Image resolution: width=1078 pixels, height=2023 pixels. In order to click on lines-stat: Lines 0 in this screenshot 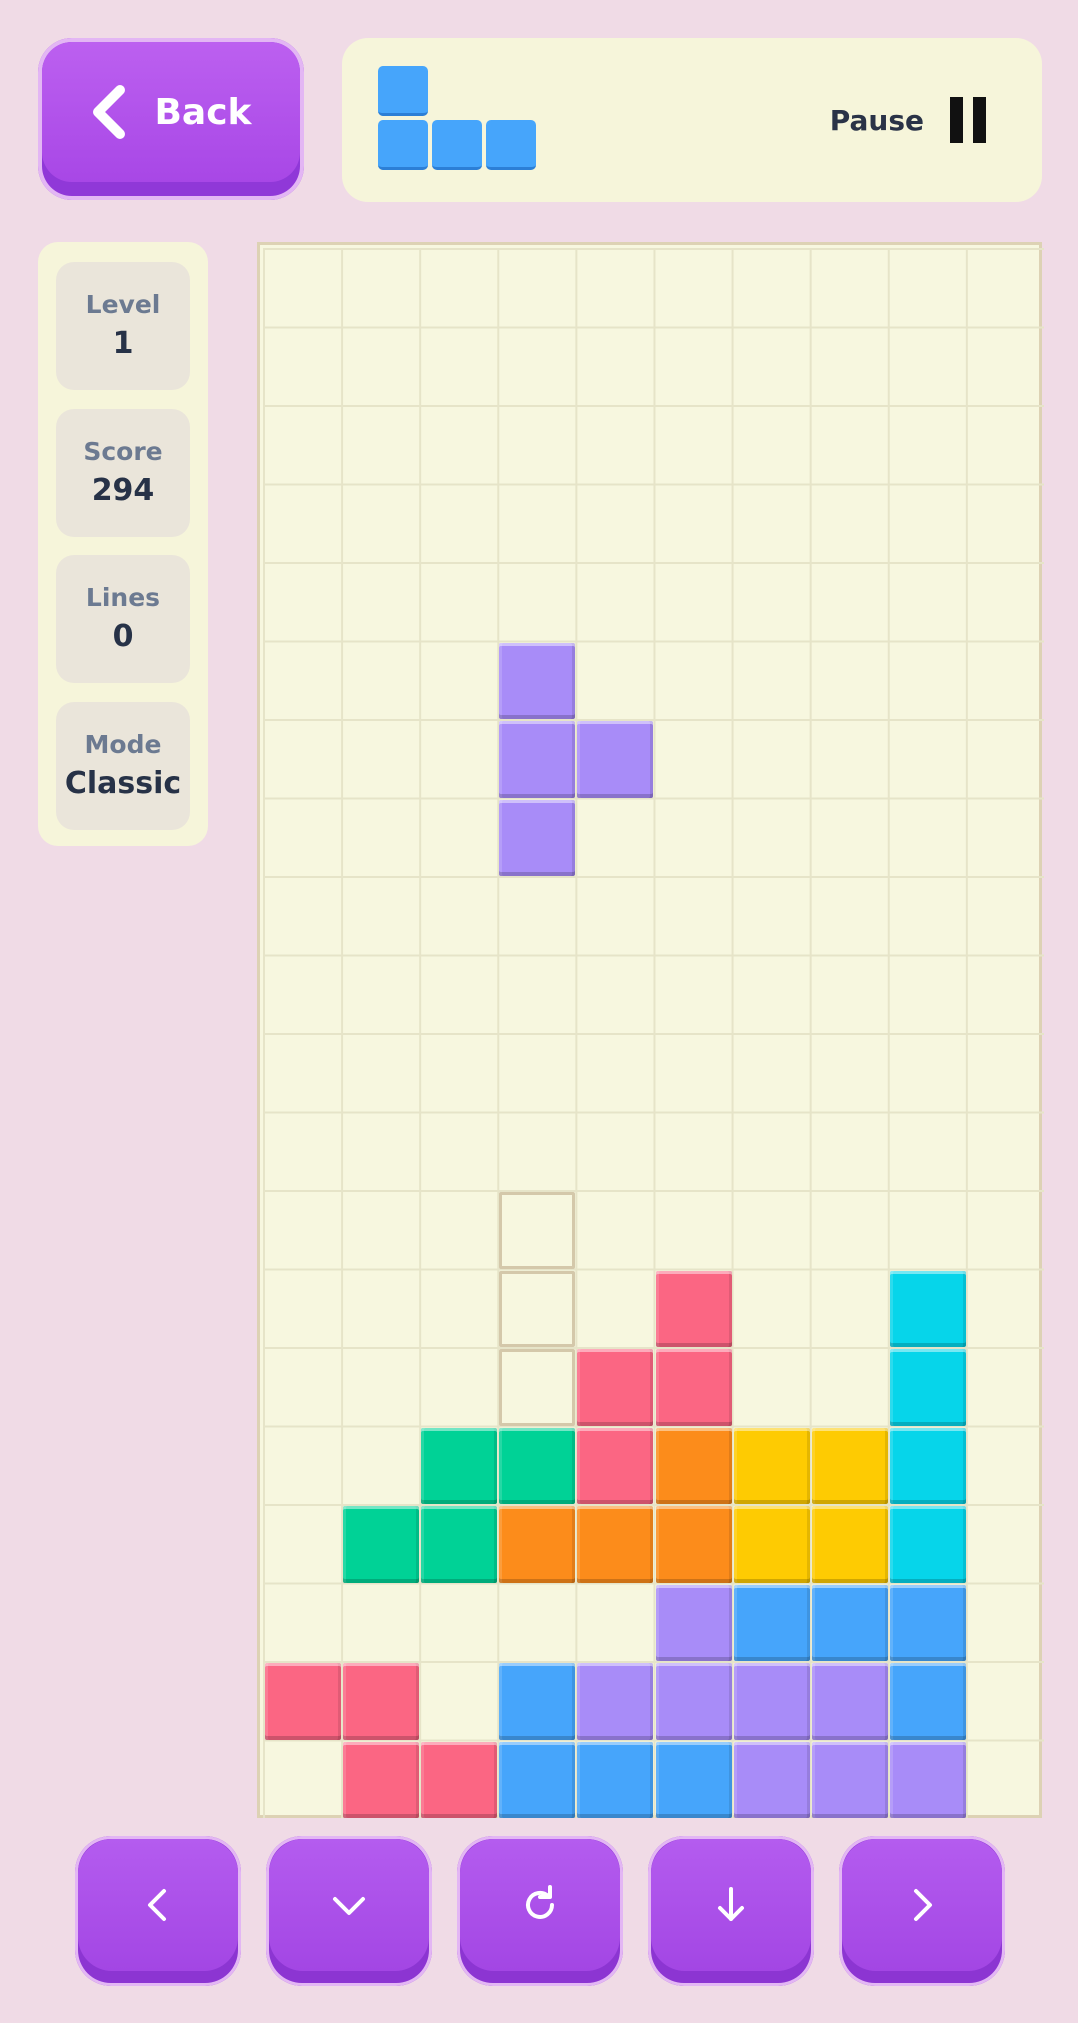, I will do `click(123, 619)`.